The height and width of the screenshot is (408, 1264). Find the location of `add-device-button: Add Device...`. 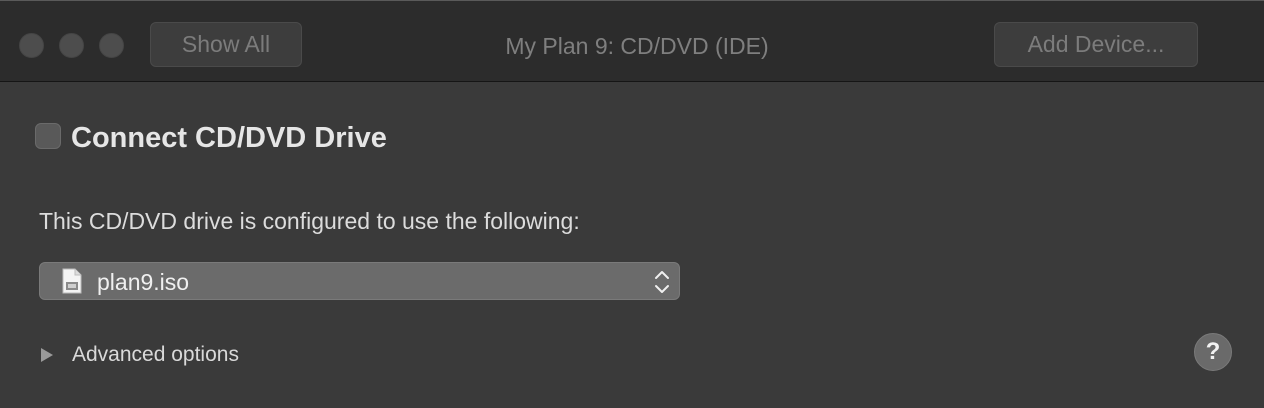

add-device-button: Add Device... is located at coordinates (1096, 44).